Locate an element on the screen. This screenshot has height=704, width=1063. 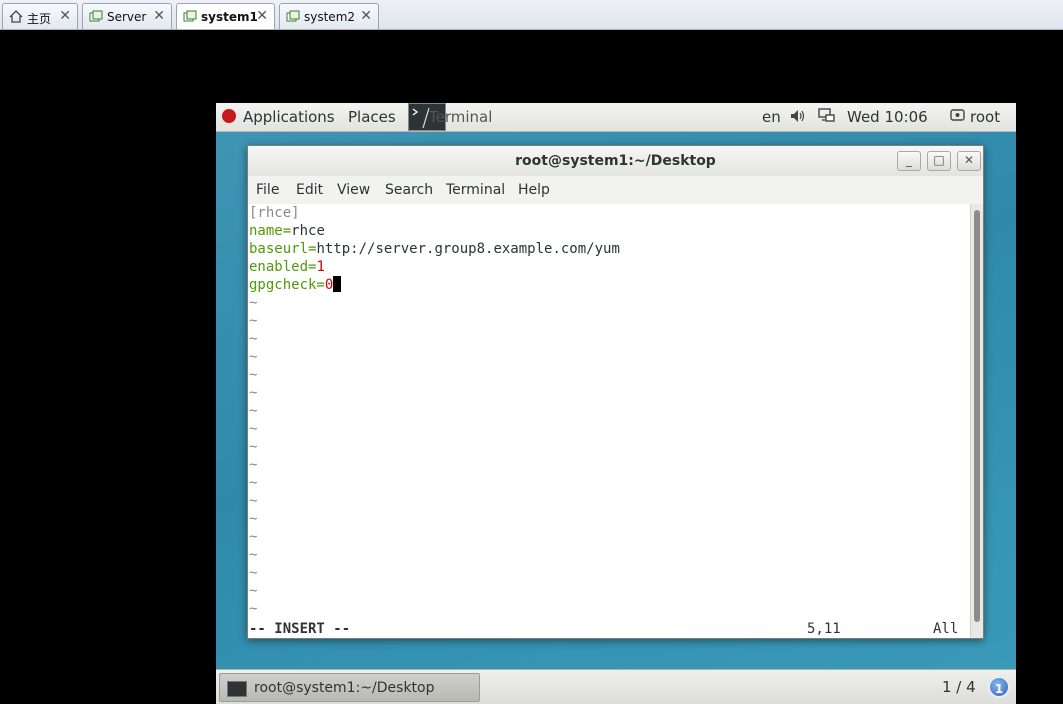
tab-label: 主页 is located at coordinates (39, 19).